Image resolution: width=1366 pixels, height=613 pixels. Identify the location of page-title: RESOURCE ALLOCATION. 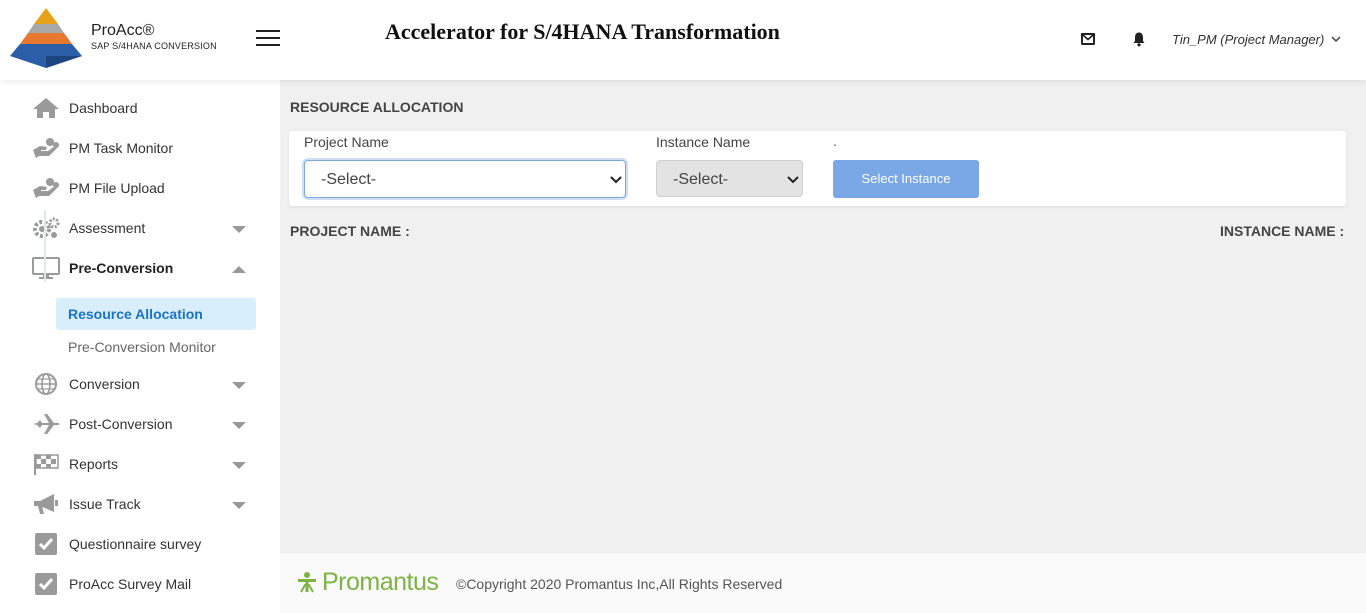
(377, 107).